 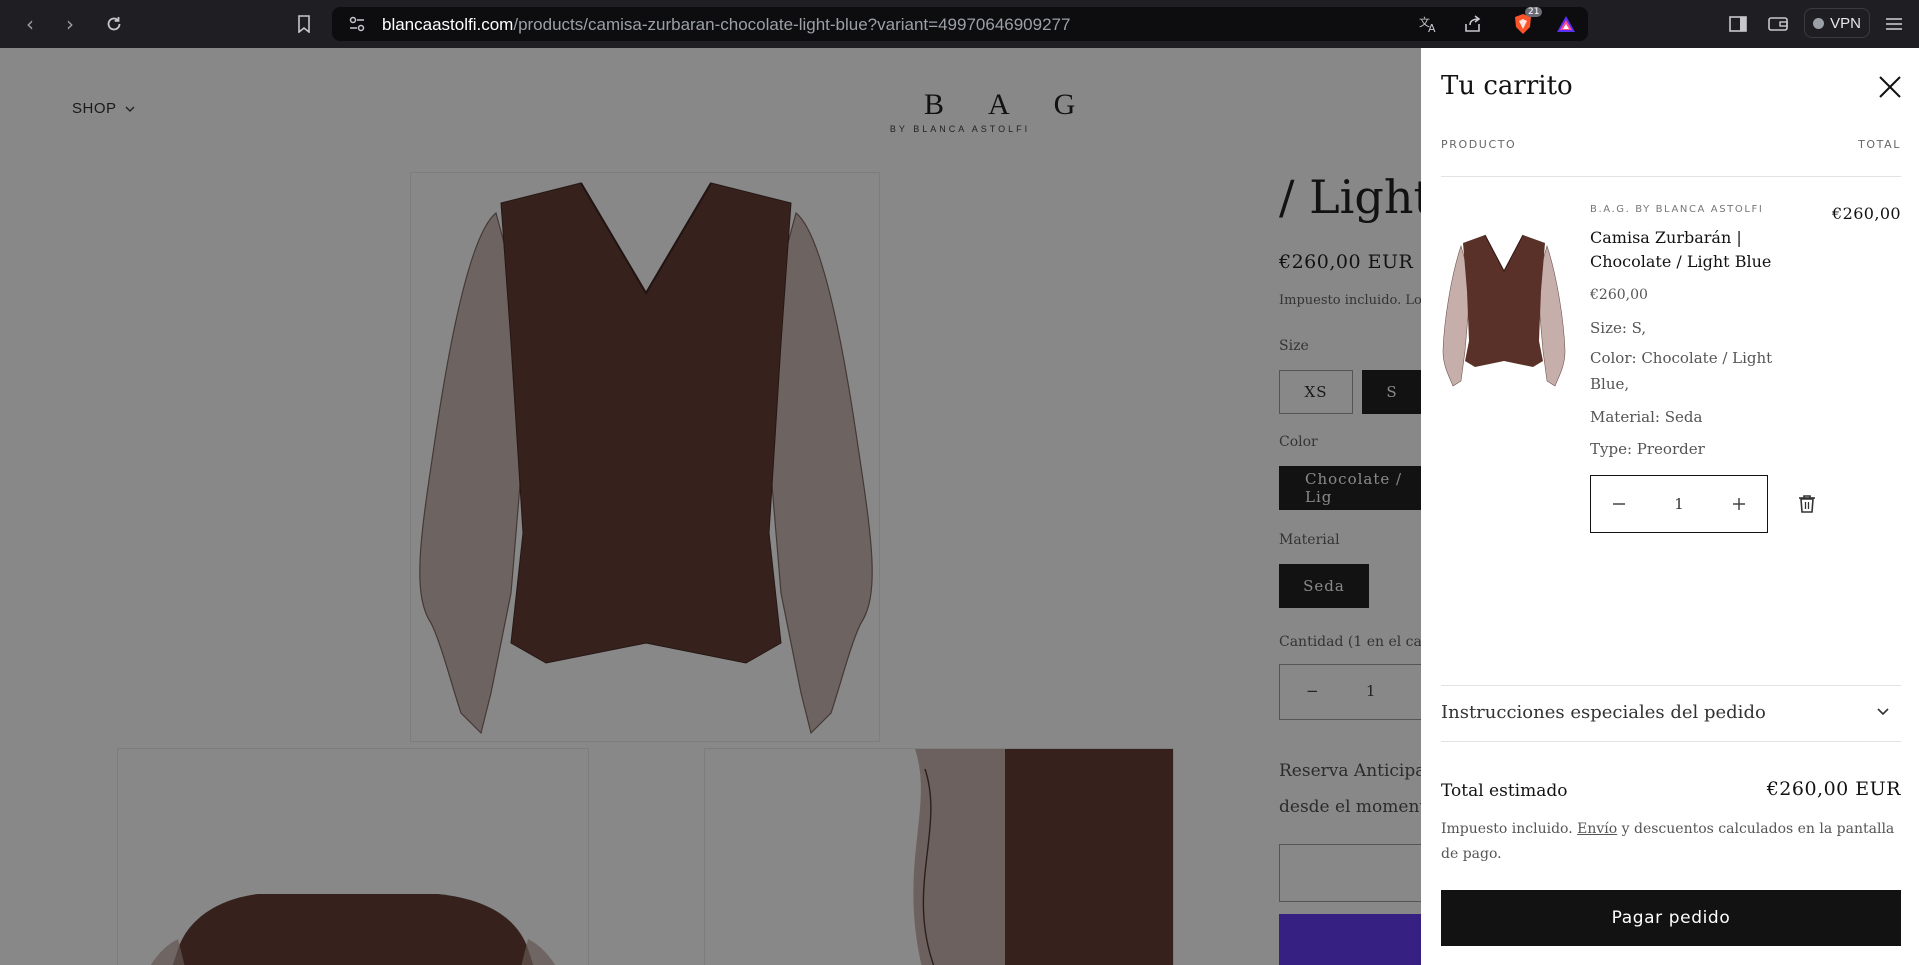 I want to click on shipping-link: Envío, so click(x=1597, y=829).